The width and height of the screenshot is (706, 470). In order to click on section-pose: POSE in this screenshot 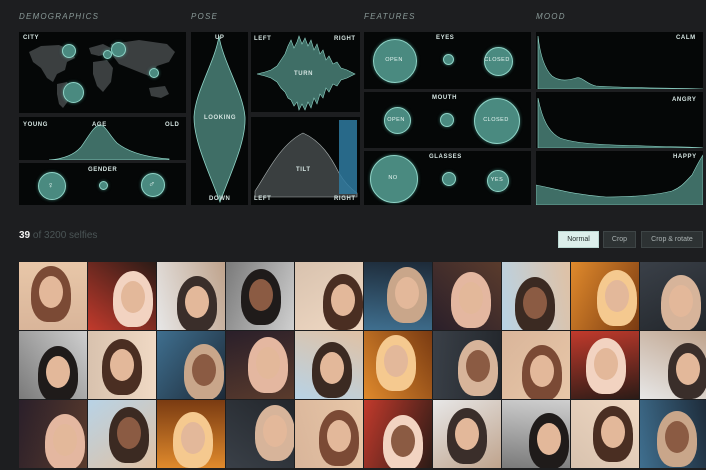, I will do `click(205, 16)`.